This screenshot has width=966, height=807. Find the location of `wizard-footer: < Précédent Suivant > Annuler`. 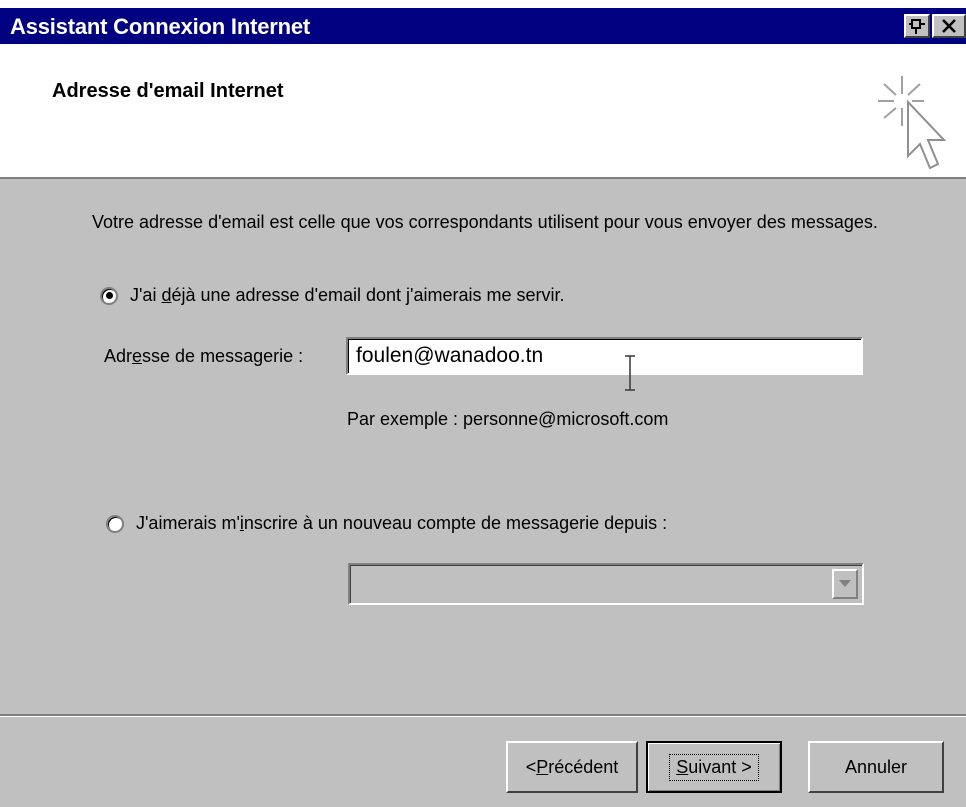

wizard-footer: < Précédent Suivant > Annuler is located at coordinates (483, 760).